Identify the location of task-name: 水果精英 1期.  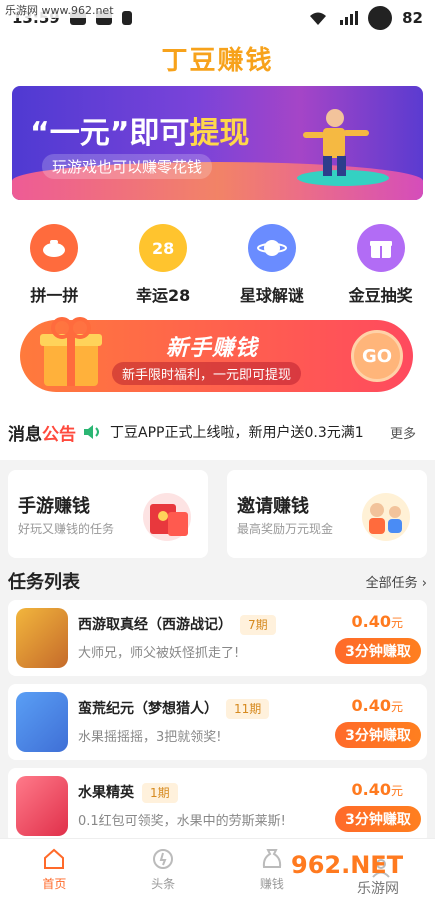
(128, 792).